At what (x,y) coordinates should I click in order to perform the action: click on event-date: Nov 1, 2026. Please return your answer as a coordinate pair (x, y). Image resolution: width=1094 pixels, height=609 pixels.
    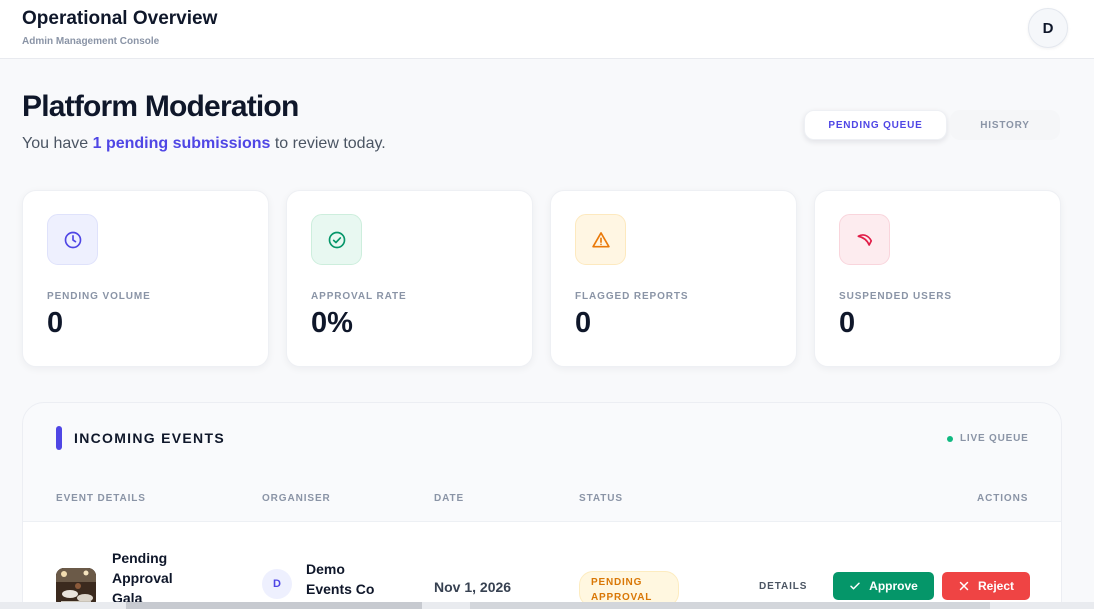
    Looking at the image, I should click on (473, 587).